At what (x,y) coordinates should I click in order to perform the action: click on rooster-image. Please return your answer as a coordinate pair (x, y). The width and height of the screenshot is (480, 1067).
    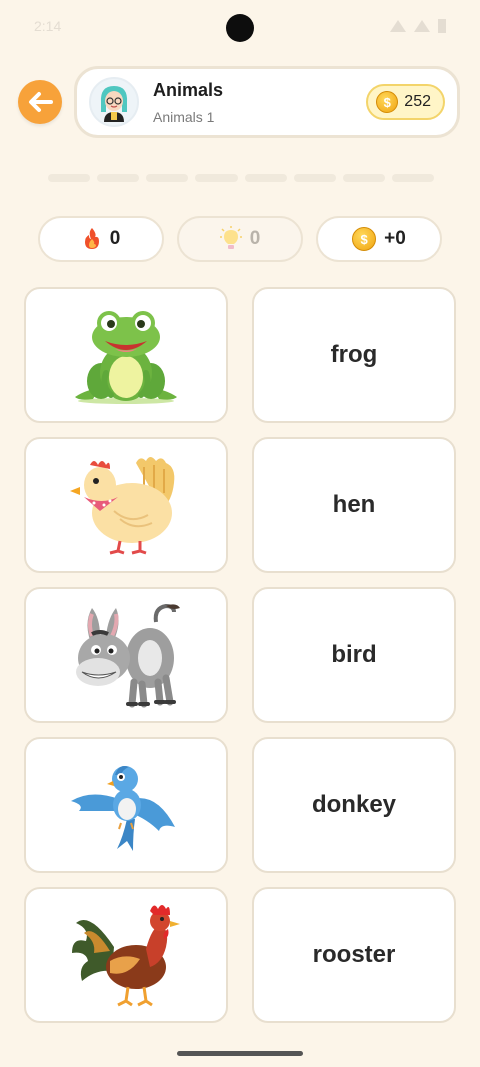
    Looking at the image, I should click on (126, 956).